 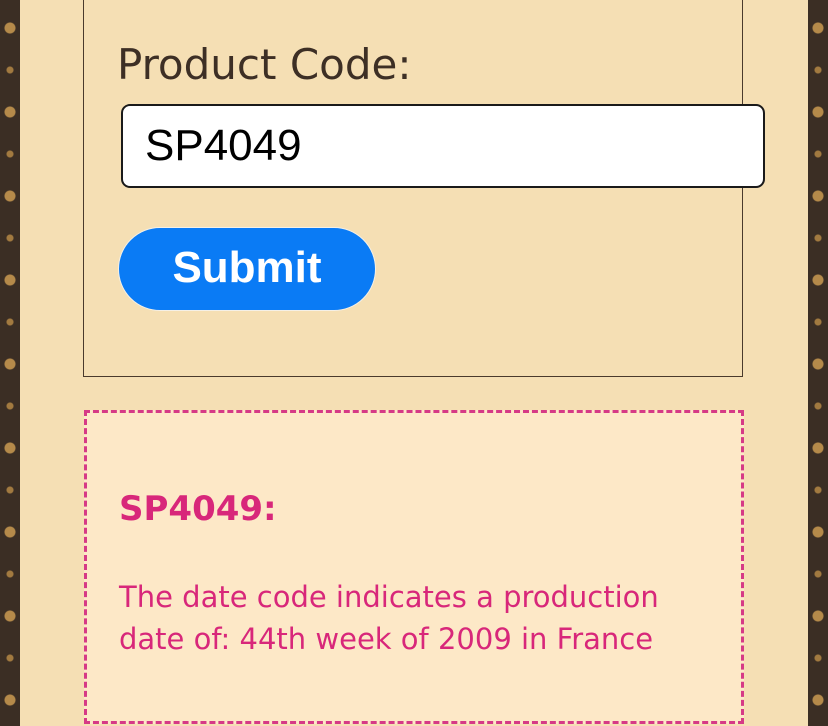 I want to click on submit-button: Submit, so click(x=247, y=269).